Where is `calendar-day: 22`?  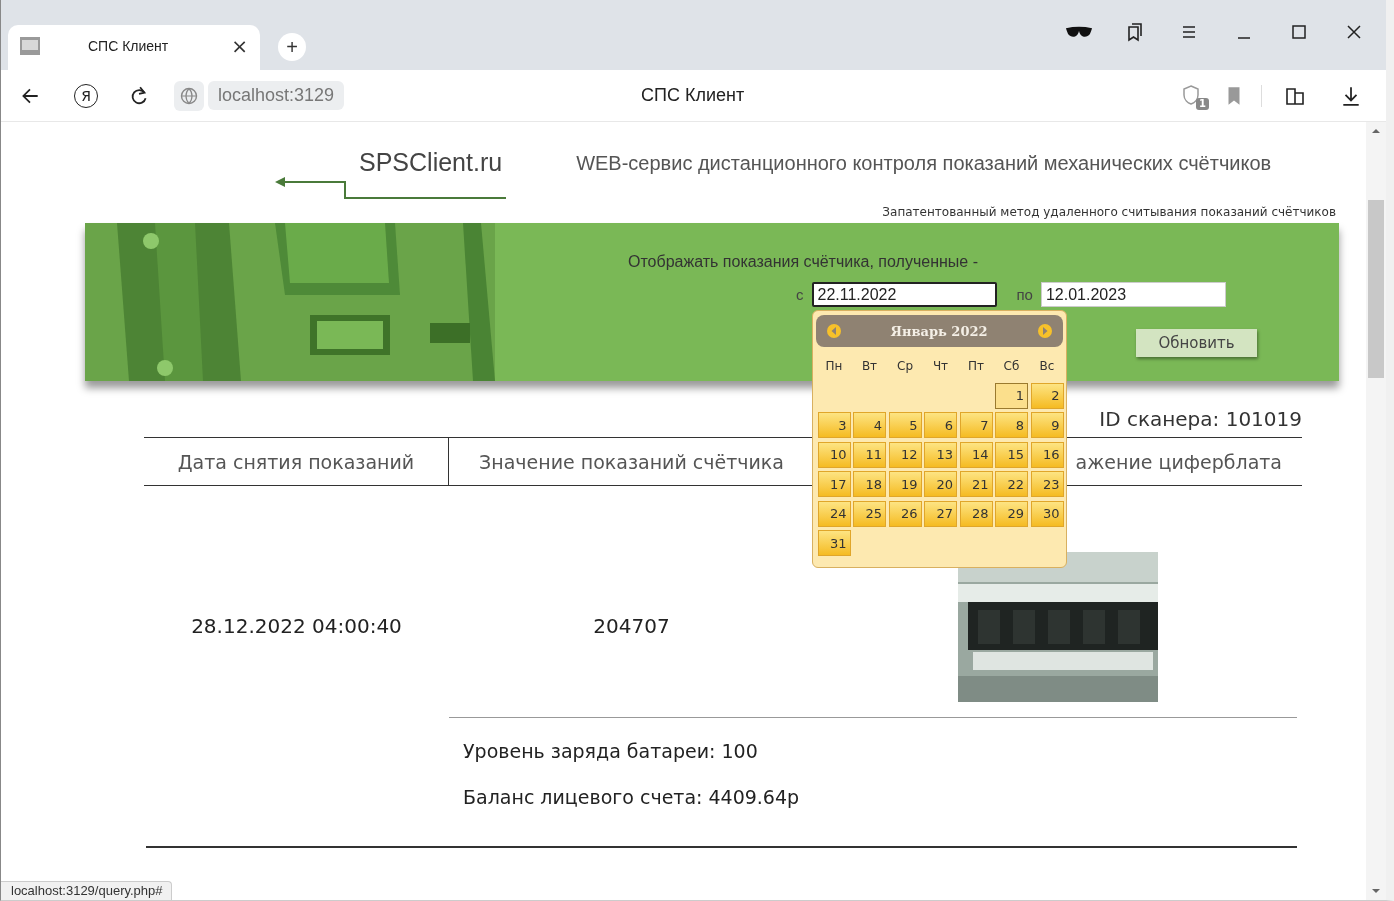 calendar-day: 22 is located at coordinates (1011, 484).